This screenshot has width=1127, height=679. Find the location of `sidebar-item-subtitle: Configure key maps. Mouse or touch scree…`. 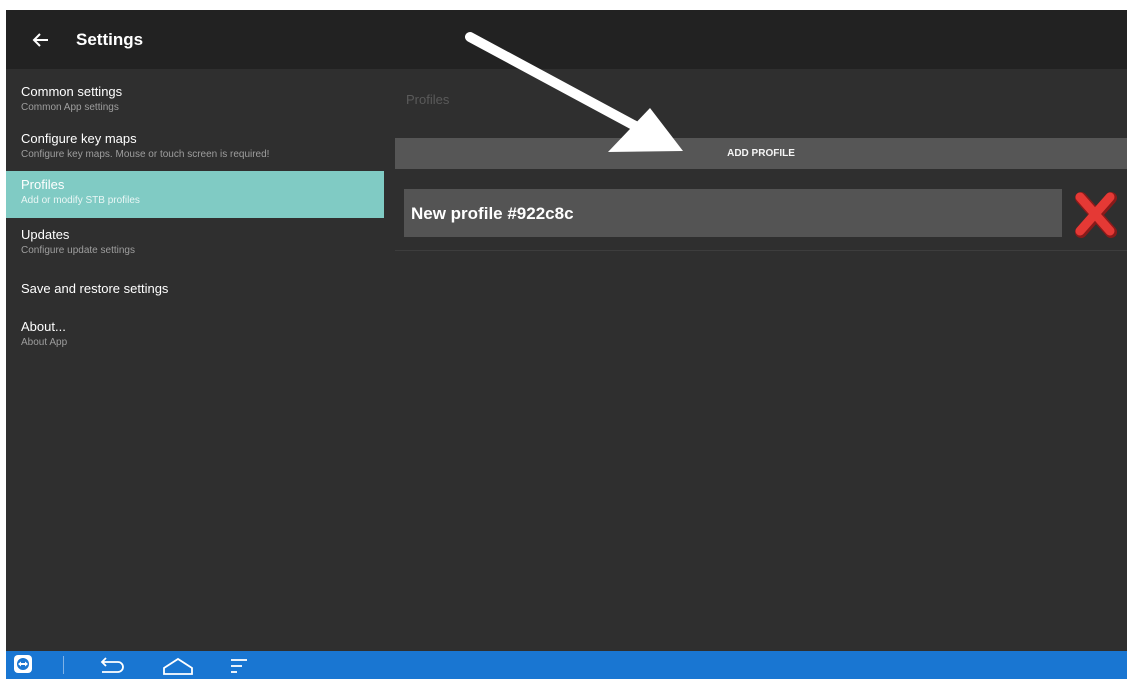

sidebar-item-subtitle: Configure key maps. Mouse or touch scree… is located at coordinates (145, 154).